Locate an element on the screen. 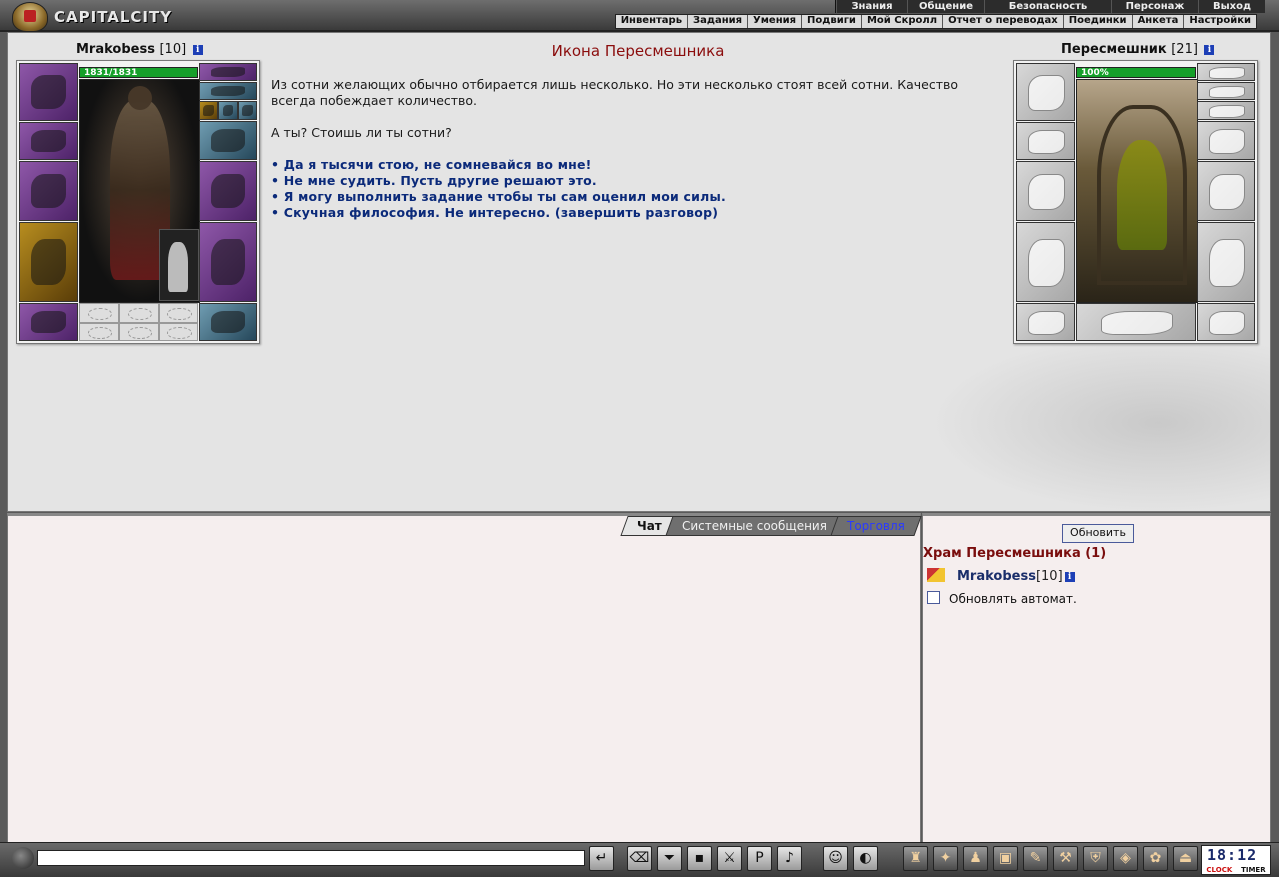 Image resolution: width=1279 pixels, height=877 pixels. auto-refresh-checkbox is located at coordinates (933, 597).